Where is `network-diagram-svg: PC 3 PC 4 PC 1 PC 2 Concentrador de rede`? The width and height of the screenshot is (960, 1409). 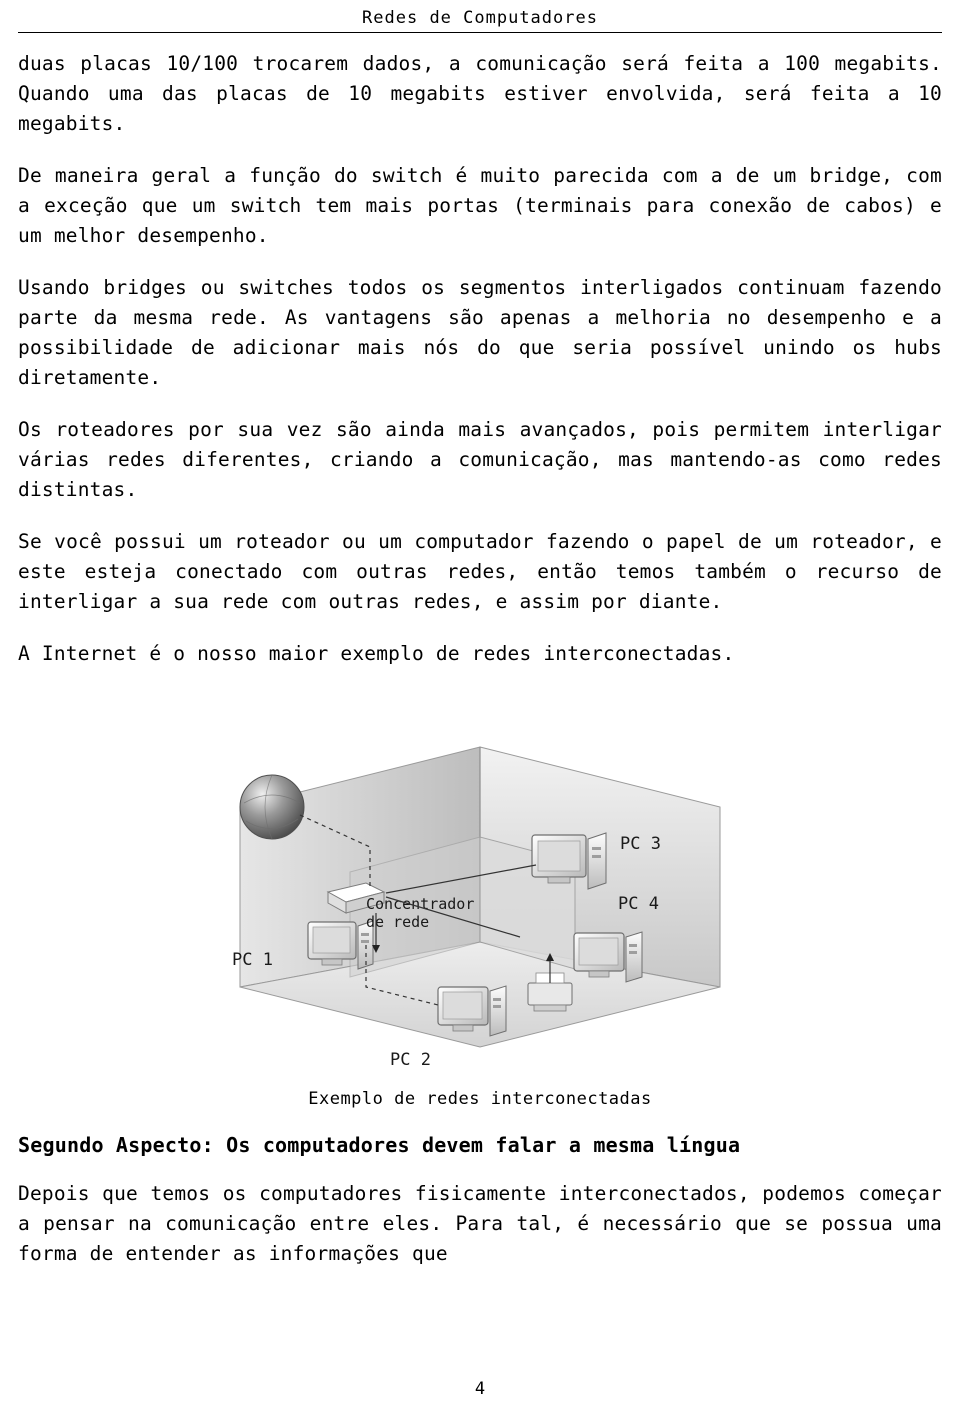 network-diagram-svg: PC 3 PC 4 PC 1 PC 2 Concentrador de rede is located at coordinates (476, 908).